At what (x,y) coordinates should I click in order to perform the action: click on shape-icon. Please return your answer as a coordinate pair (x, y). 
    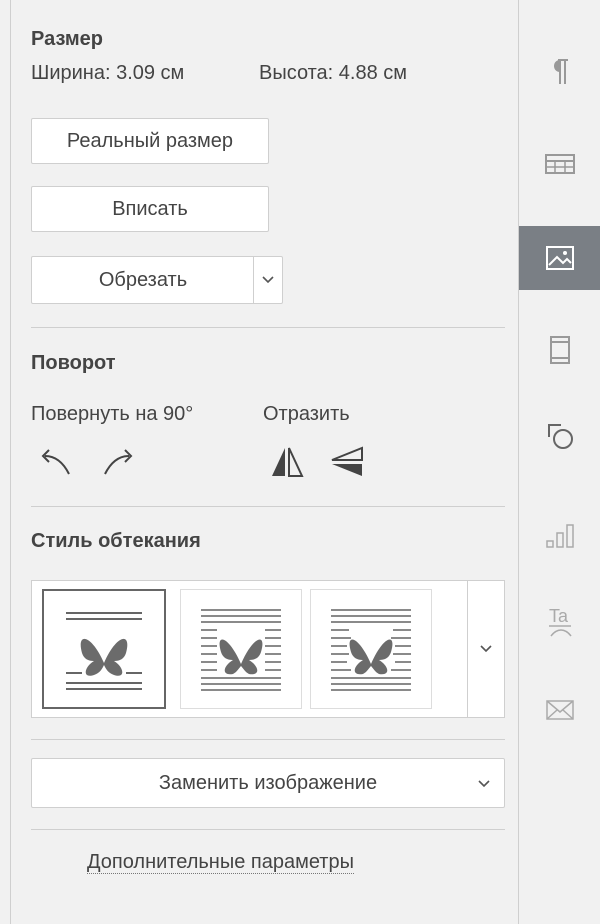
    Looking at the image, I should click on (560, 436).